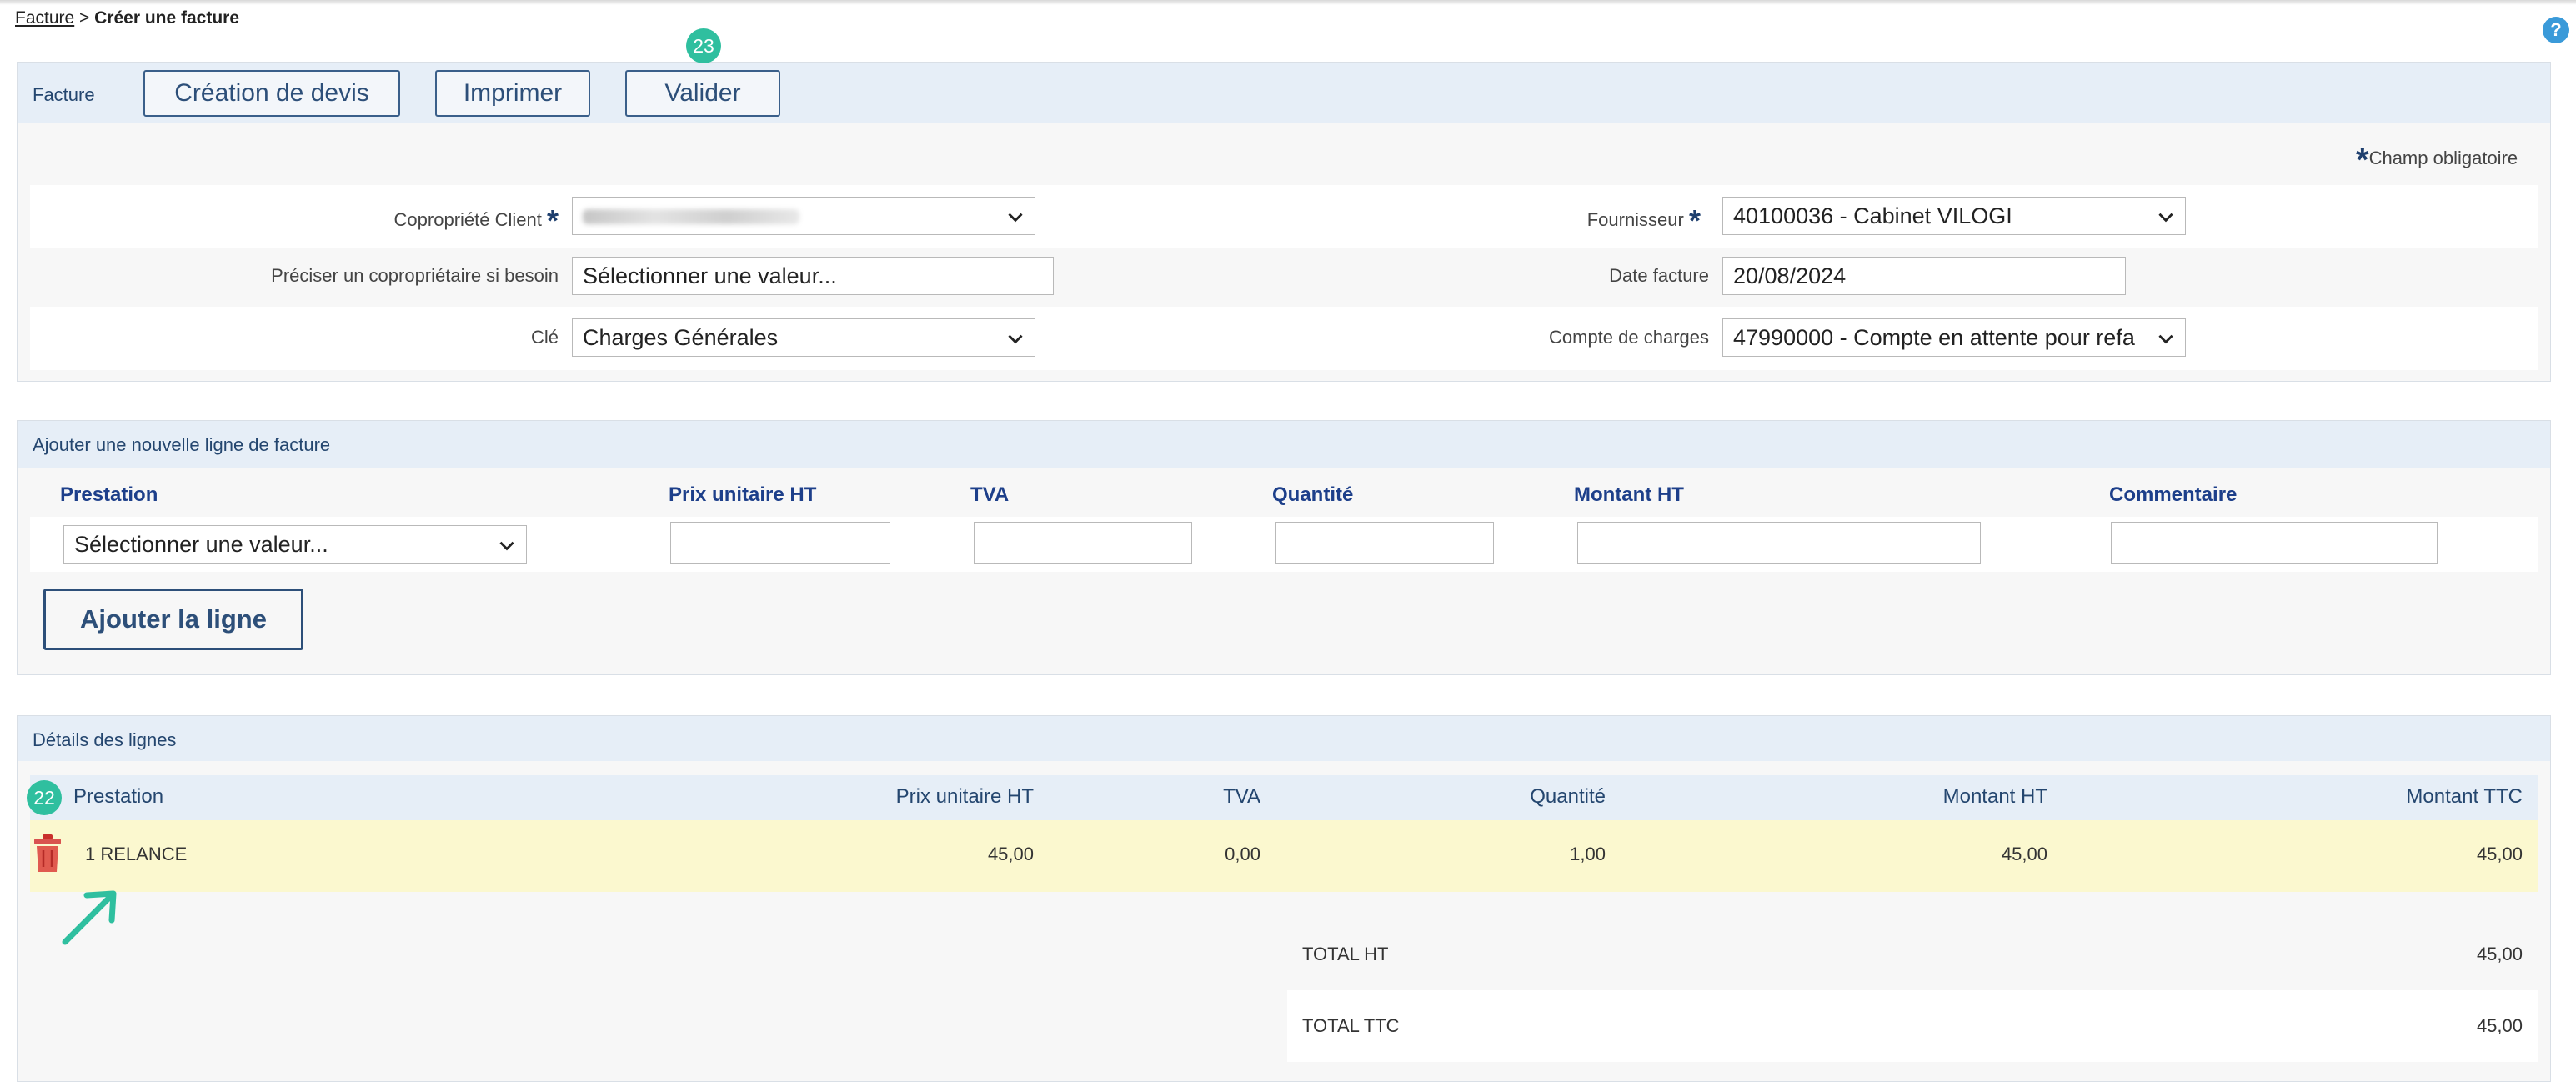 Image resolution: width=2576 pixels, height=1082 pixels. What do you see at coordinates (512, 93) in the screenshot?
I see `print-button: Imprimer` at bounding box center [512, 93].